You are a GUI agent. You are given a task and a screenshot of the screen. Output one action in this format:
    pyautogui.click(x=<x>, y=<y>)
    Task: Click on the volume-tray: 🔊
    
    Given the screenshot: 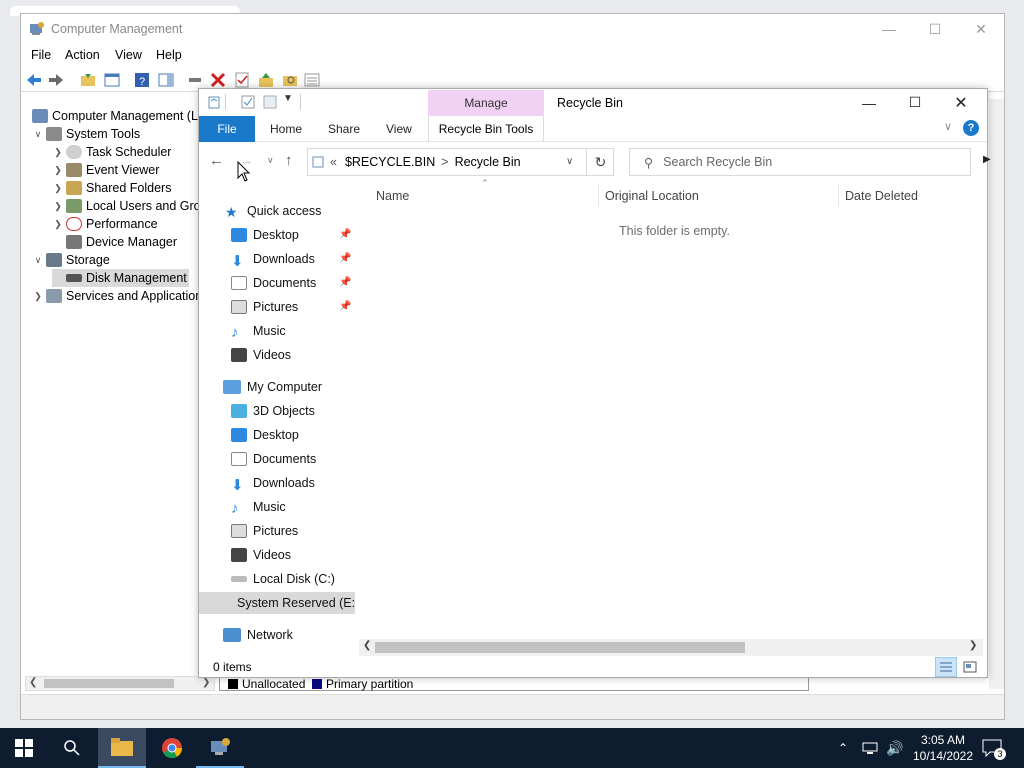 What is the action you would take?
    pyautogui.click(x=894, y=748)
    